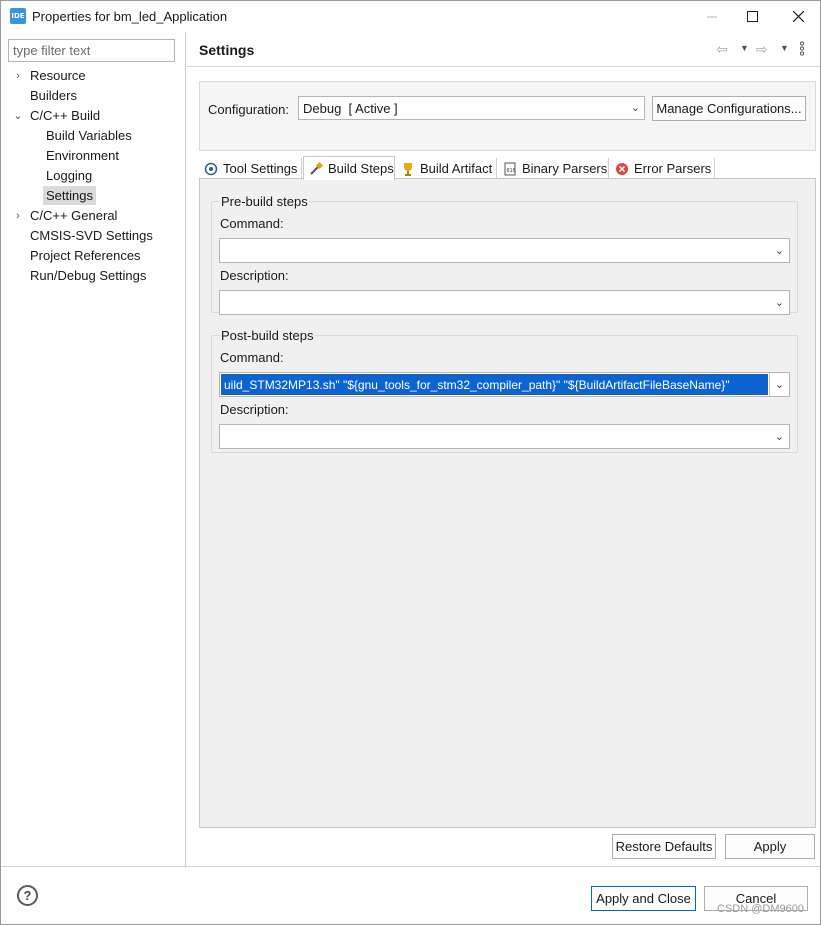 The height and width of the screenshot is (925, 821). What do you see at coordinates (504, 302) in the screenshot?
I see `pre-build-description-combo: ⌄` at bounding box center [504, 302].